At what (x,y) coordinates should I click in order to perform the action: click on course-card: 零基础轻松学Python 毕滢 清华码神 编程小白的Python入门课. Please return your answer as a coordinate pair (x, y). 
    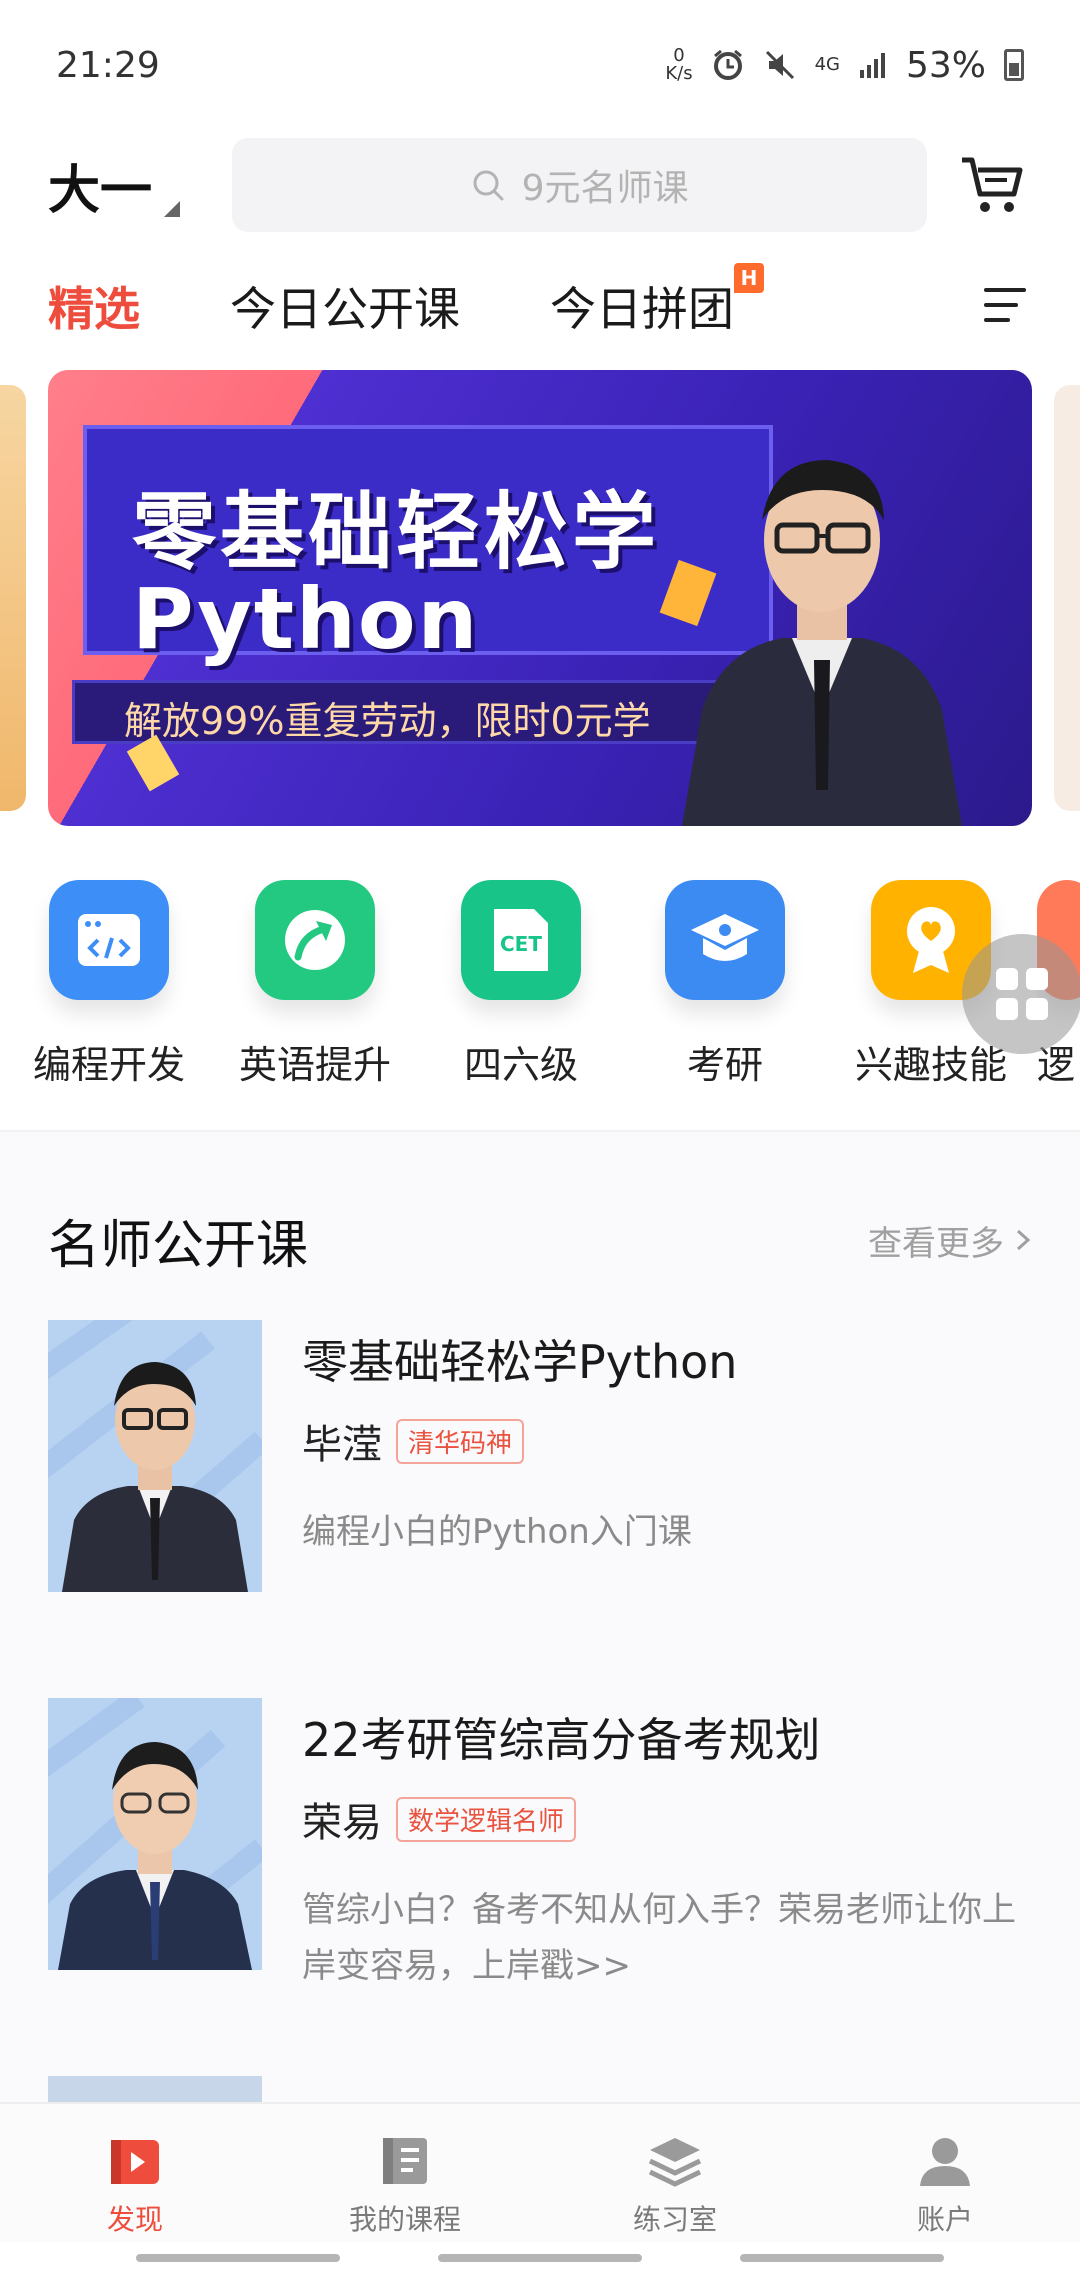
    Looking at the image, I should click on (540, 1456).